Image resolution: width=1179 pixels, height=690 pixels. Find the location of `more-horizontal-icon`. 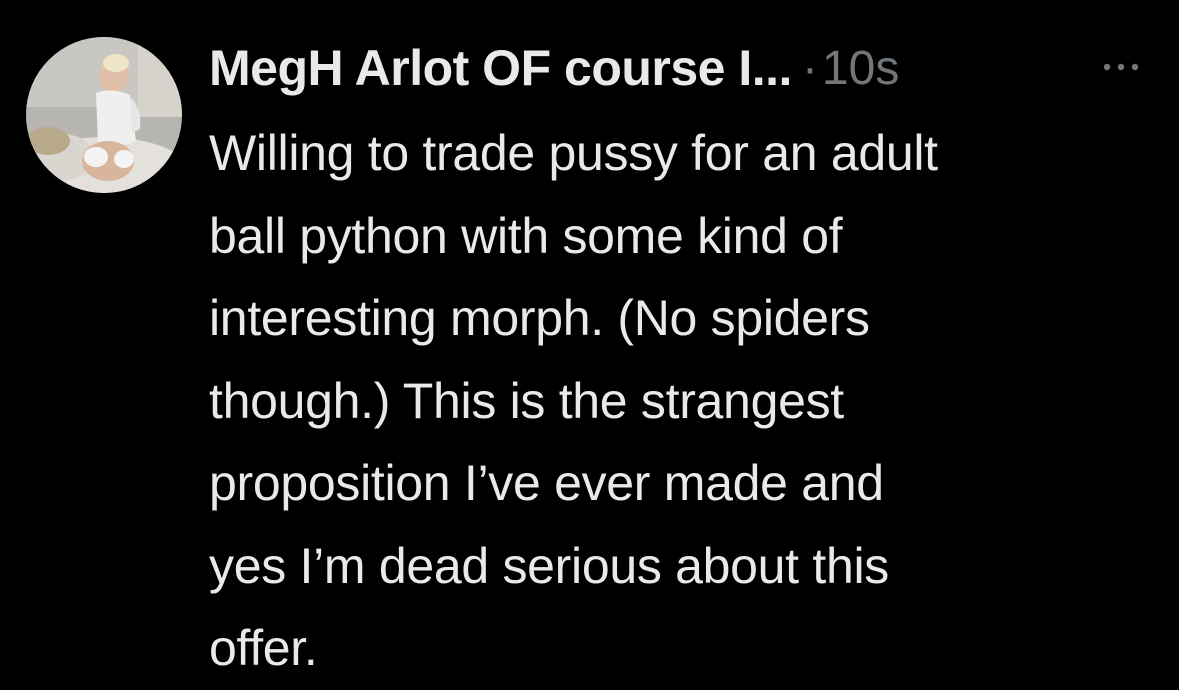

more-horizontal-icon is located at coordinates (1121, 67).